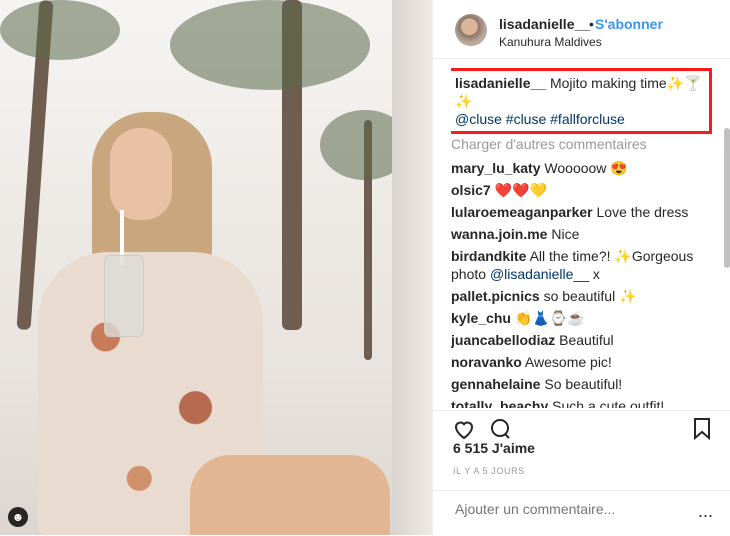 The width and height of the screenshot is (730, 536). Describe the element at coordinates (412, 267) in the screenshot. I see `umbrella-pole` at that location.